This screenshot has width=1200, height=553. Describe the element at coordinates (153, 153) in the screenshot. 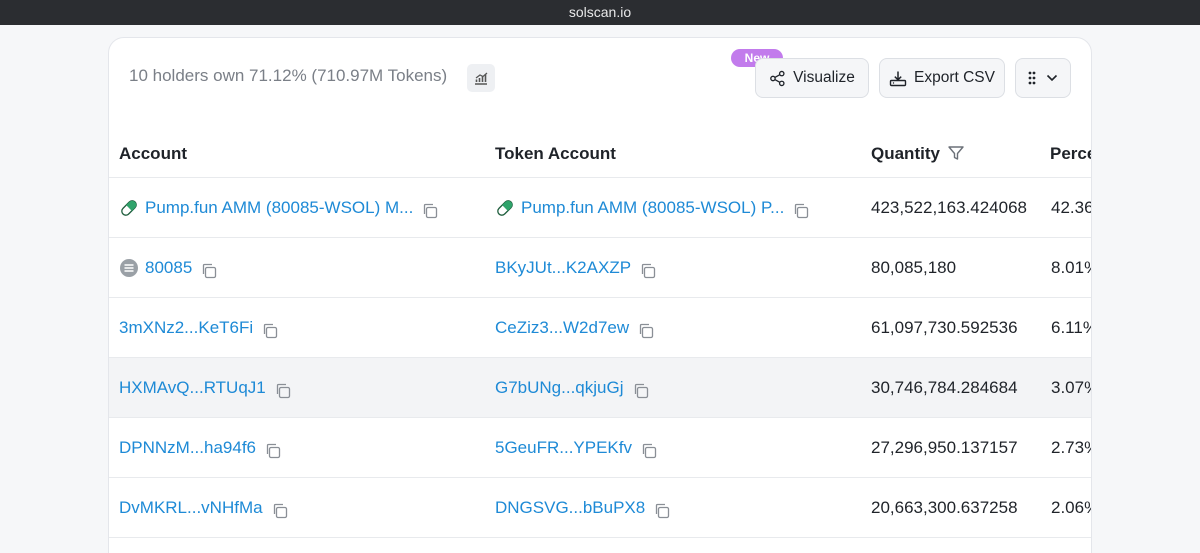

I see `column-header-account: Account` at that location.